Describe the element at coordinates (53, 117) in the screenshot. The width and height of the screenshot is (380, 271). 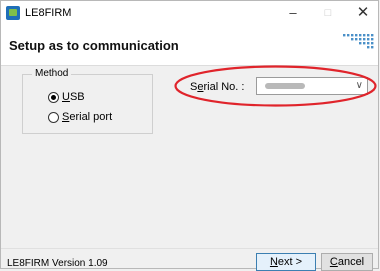
I see `radio-serial-port-indicator` at that location.